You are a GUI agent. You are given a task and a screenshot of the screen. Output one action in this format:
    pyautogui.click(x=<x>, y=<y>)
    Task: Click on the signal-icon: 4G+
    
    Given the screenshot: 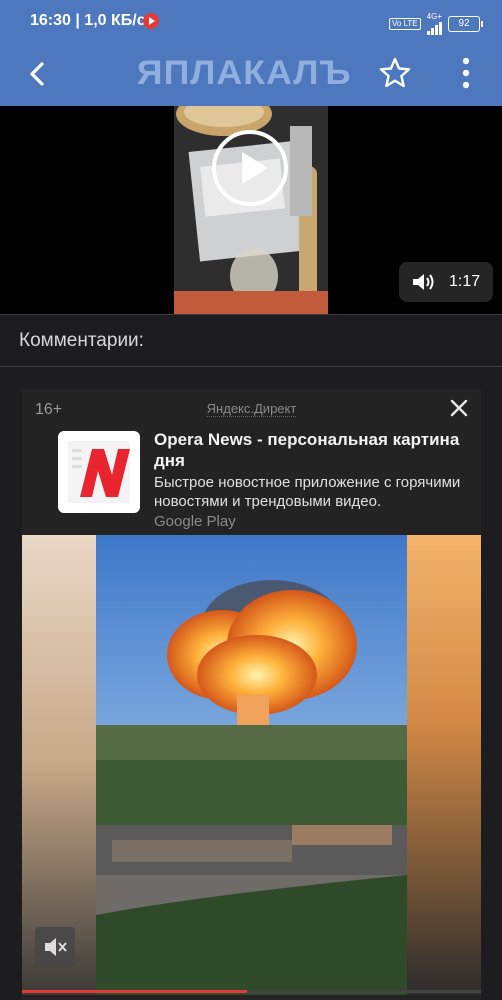 What is the action you would take?
    pyautogui.click(x=434, y=23)
    